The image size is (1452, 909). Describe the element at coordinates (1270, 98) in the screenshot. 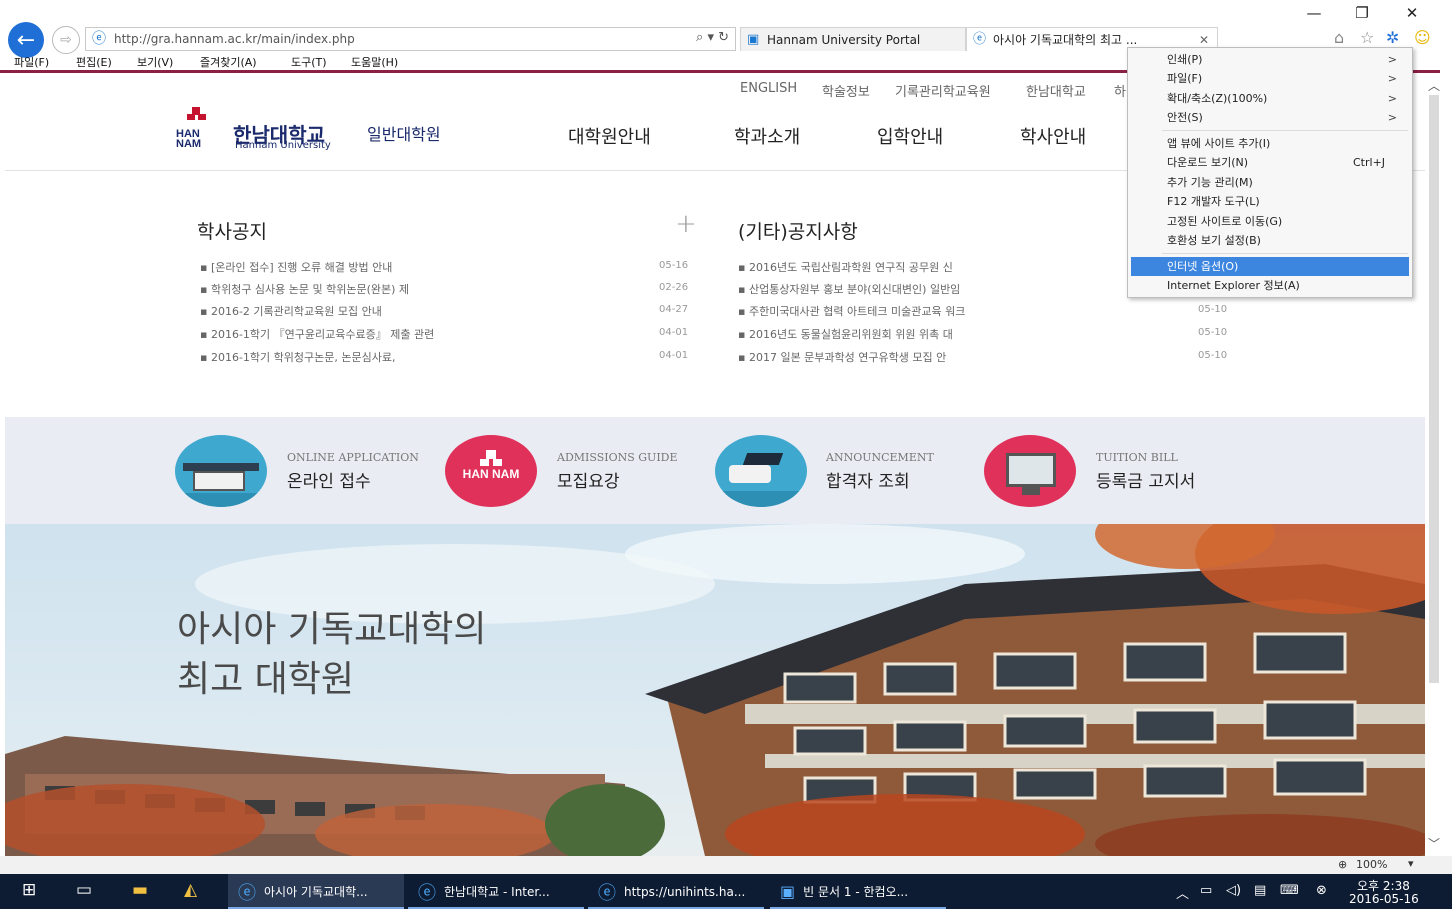

I see `menu-item-zoom: 확대/축소(Z)(100%) >` at that location.